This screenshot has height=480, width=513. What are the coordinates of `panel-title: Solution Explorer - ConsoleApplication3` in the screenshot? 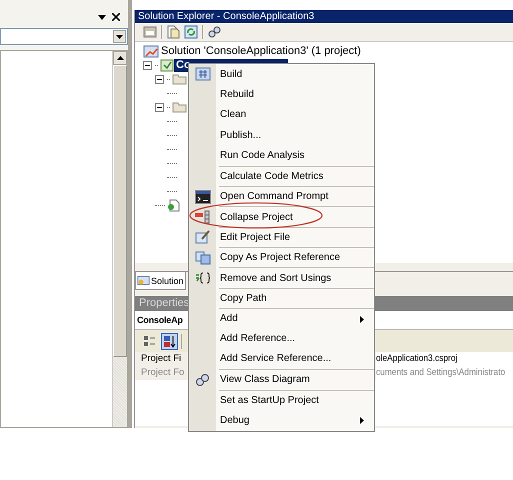 It's located at (324, 16).